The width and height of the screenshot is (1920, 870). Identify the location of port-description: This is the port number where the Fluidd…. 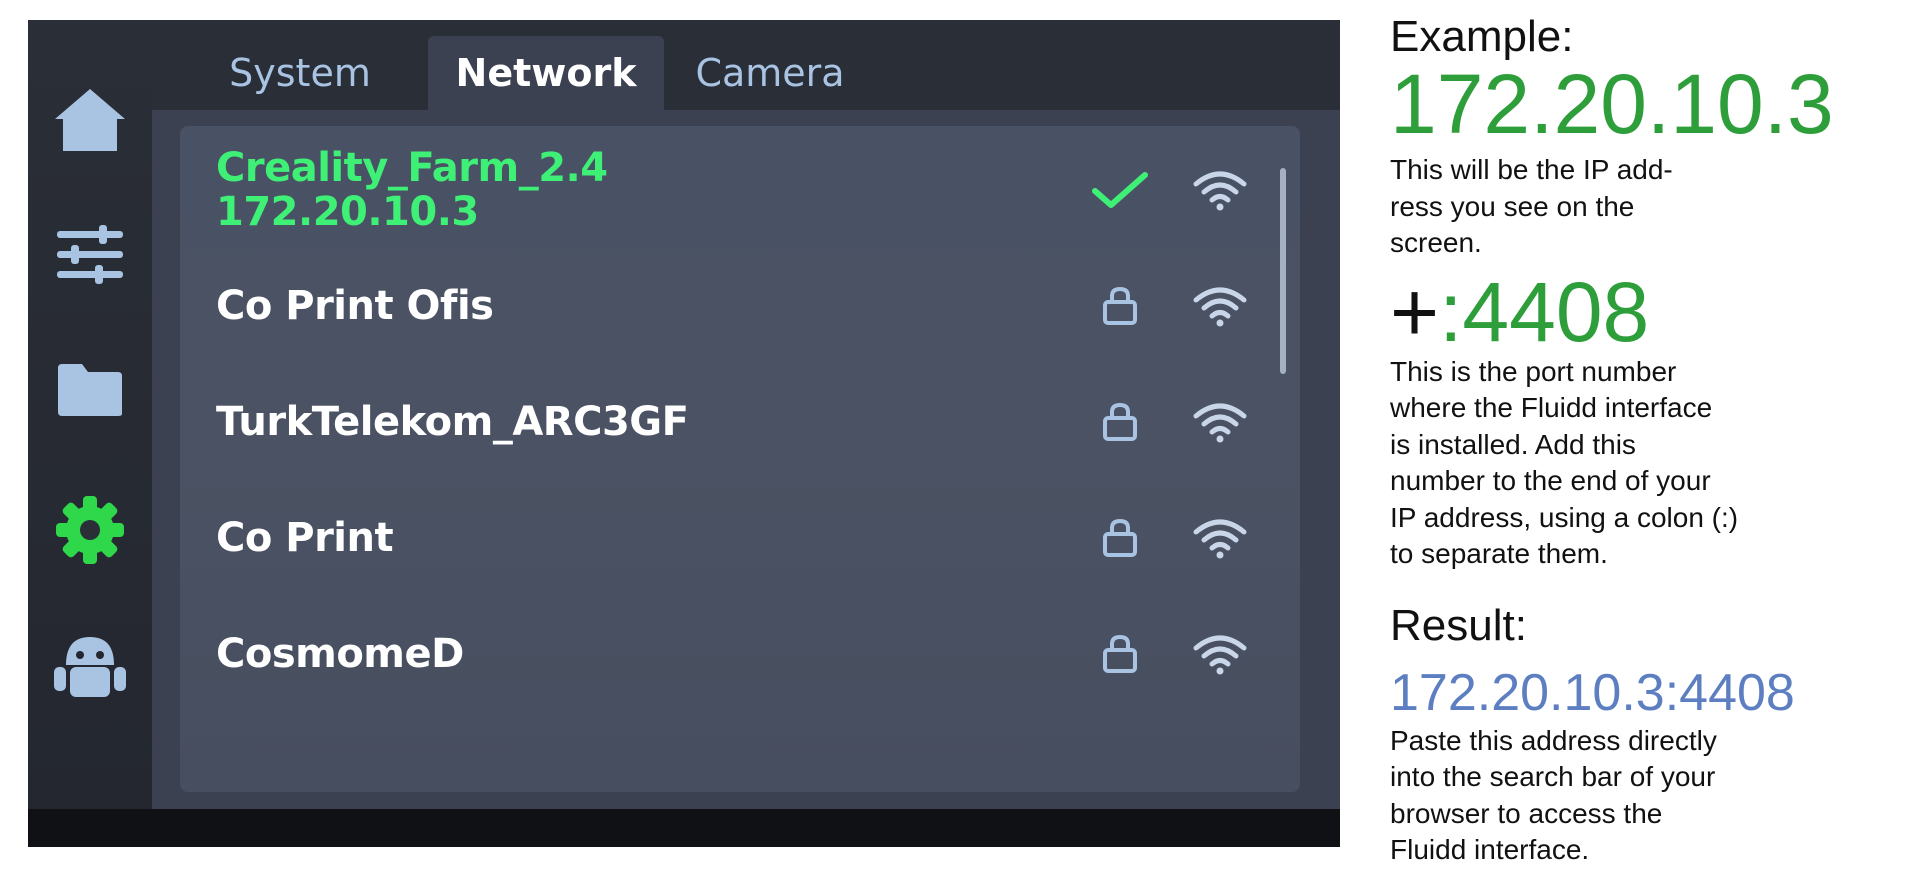
(1650, 463).